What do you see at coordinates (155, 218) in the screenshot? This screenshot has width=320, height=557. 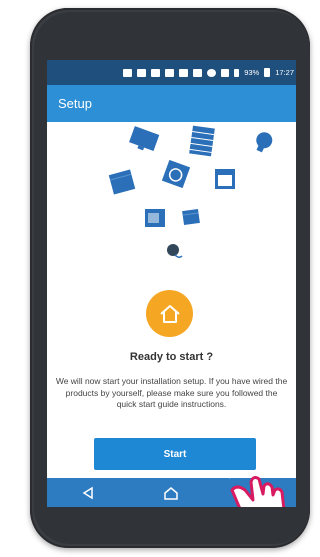 I see `microwave-icon` at bounding box center [155, 218].